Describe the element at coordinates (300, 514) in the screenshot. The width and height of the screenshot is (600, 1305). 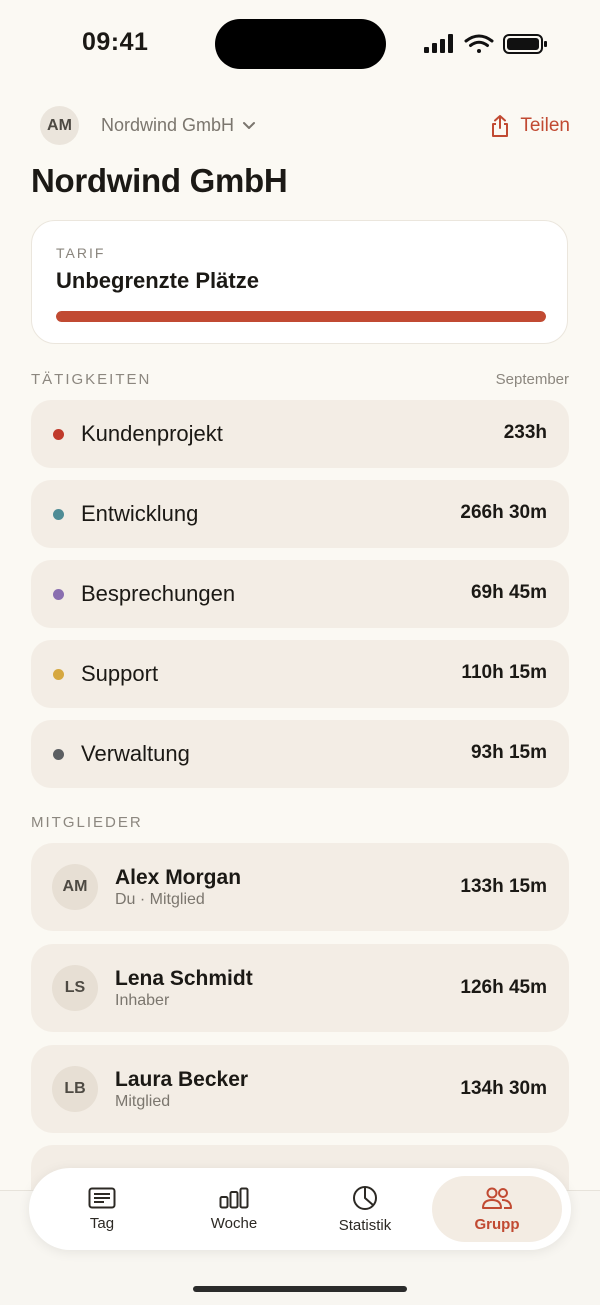
I see `activity-row-entwicklung: Entwicklung 266h 30m` at that location.